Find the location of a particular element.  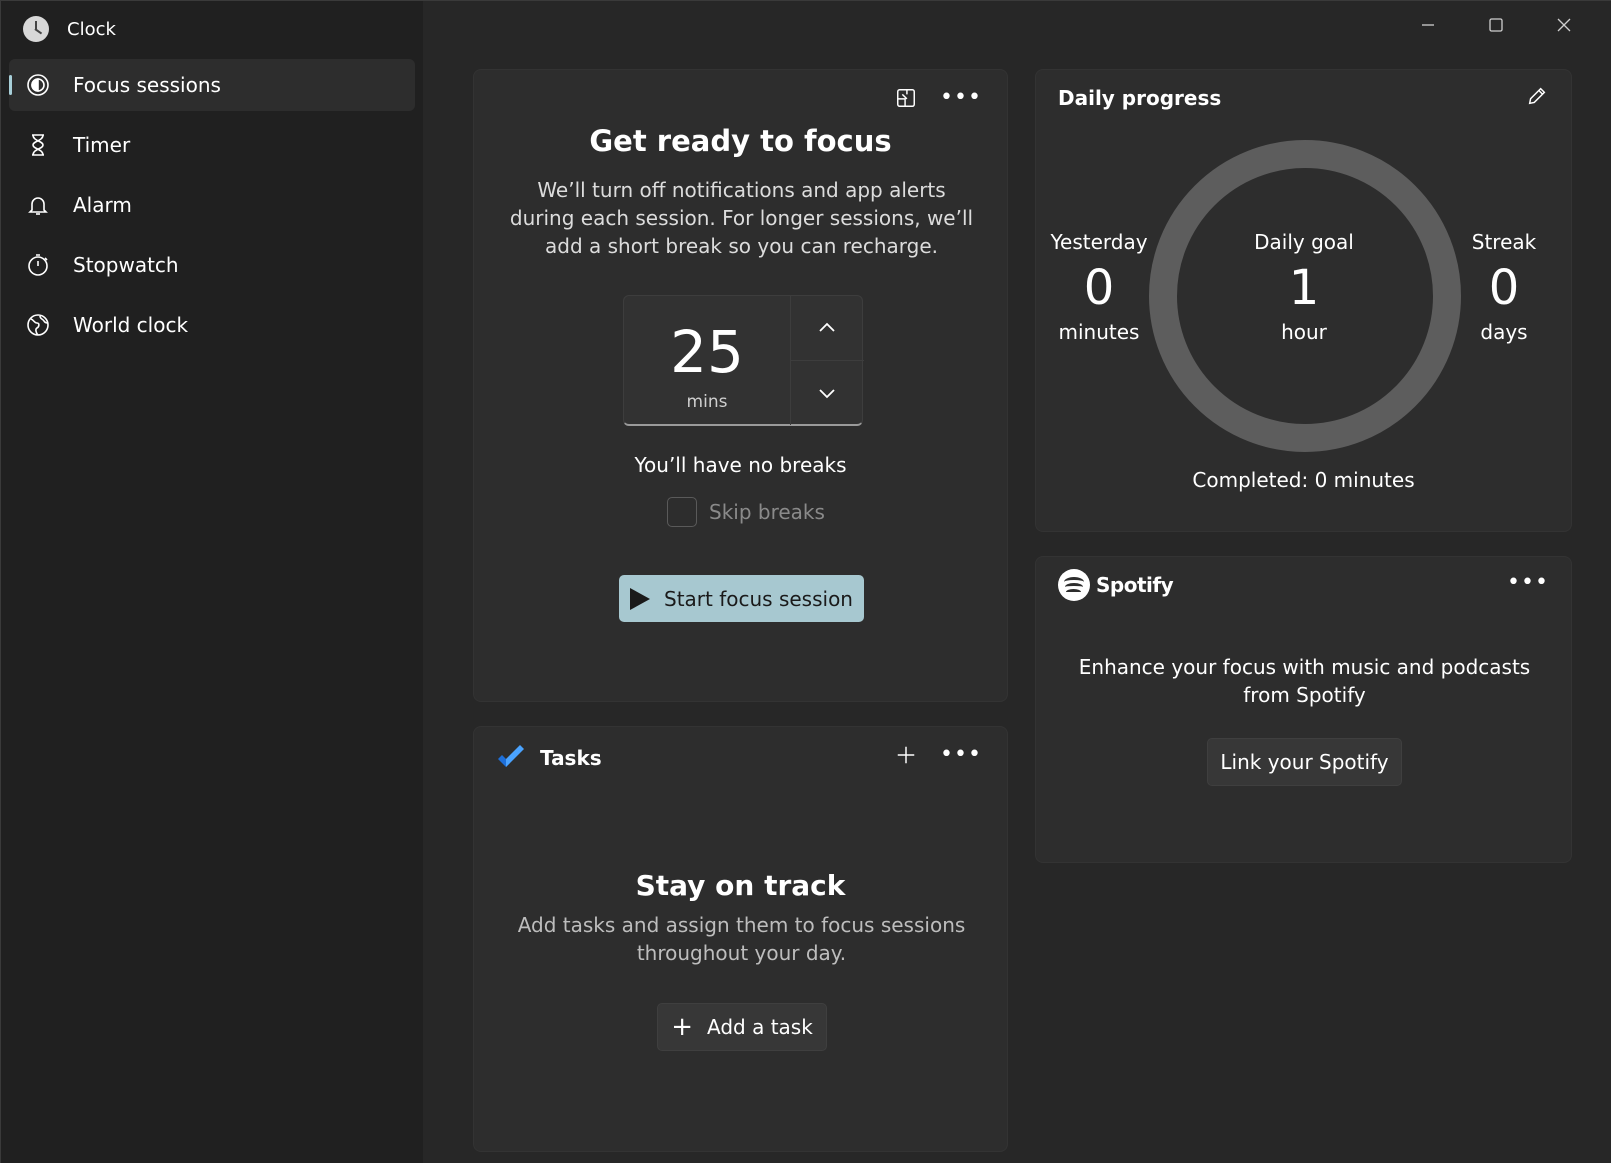

chevron-down-icon is located at coordinates (827, 394).